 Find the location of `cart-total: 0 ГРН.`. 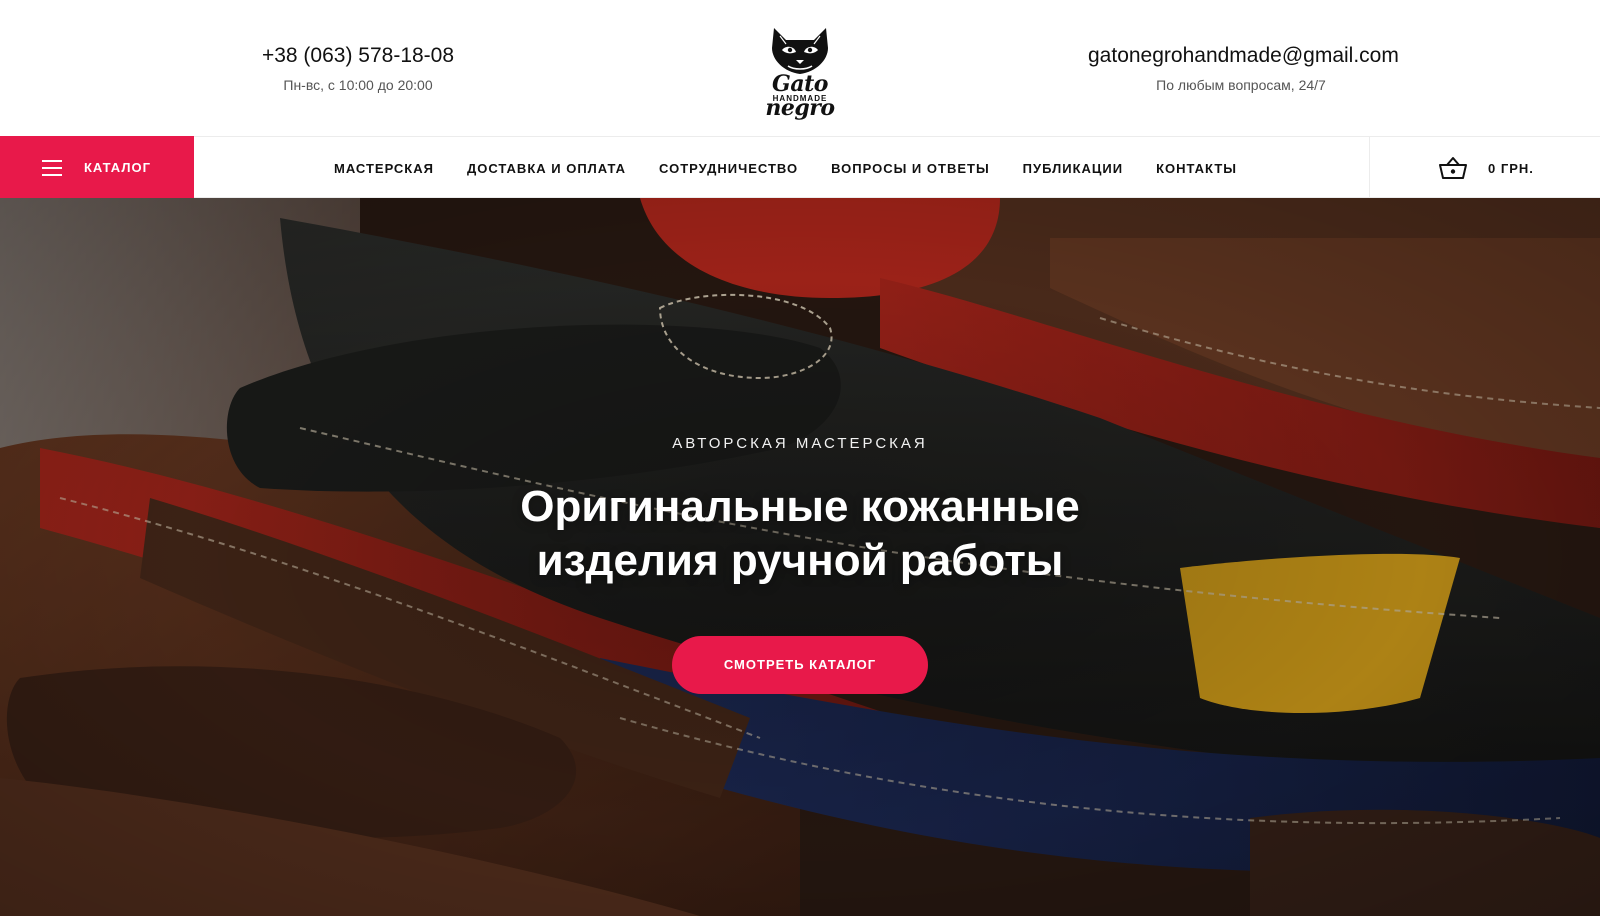

cart-total: 0 ГРН. is located at coordinates (1511, 168).